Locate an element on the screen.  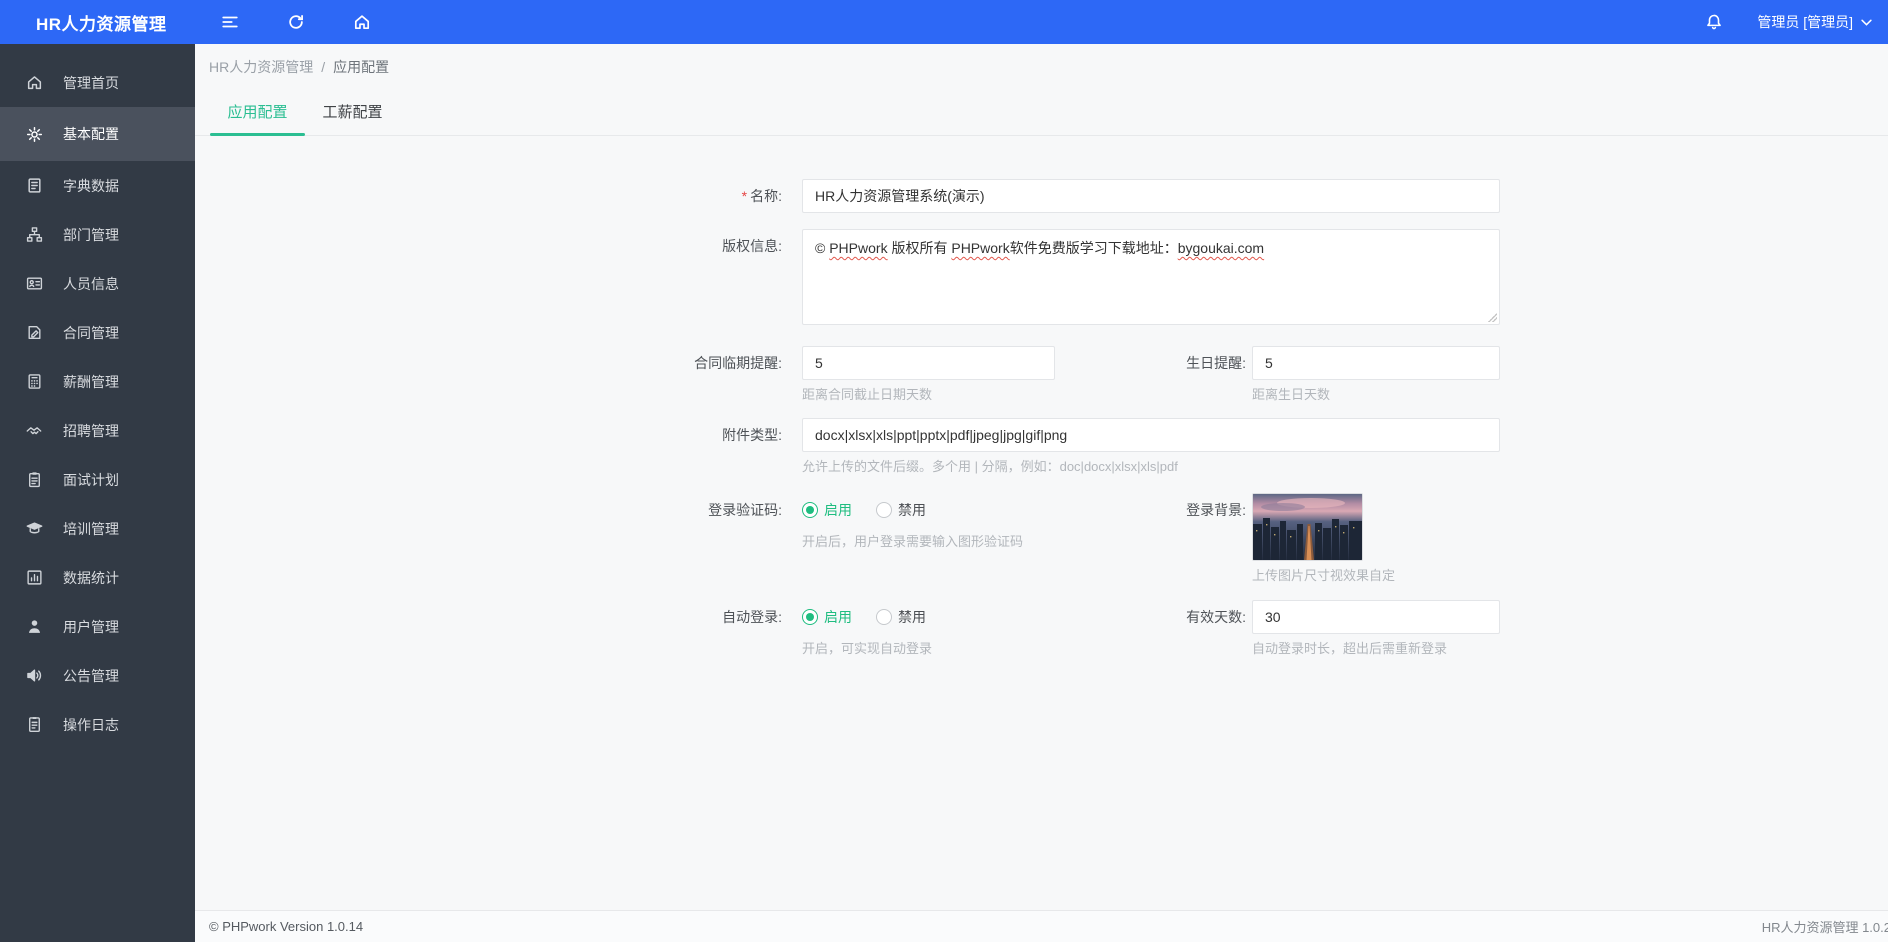
form-row-reminders: 合同临期提醒: 距离合同截止日期天数 生日提醒: 距离生日天数 is located at coordinates (1041, 375).